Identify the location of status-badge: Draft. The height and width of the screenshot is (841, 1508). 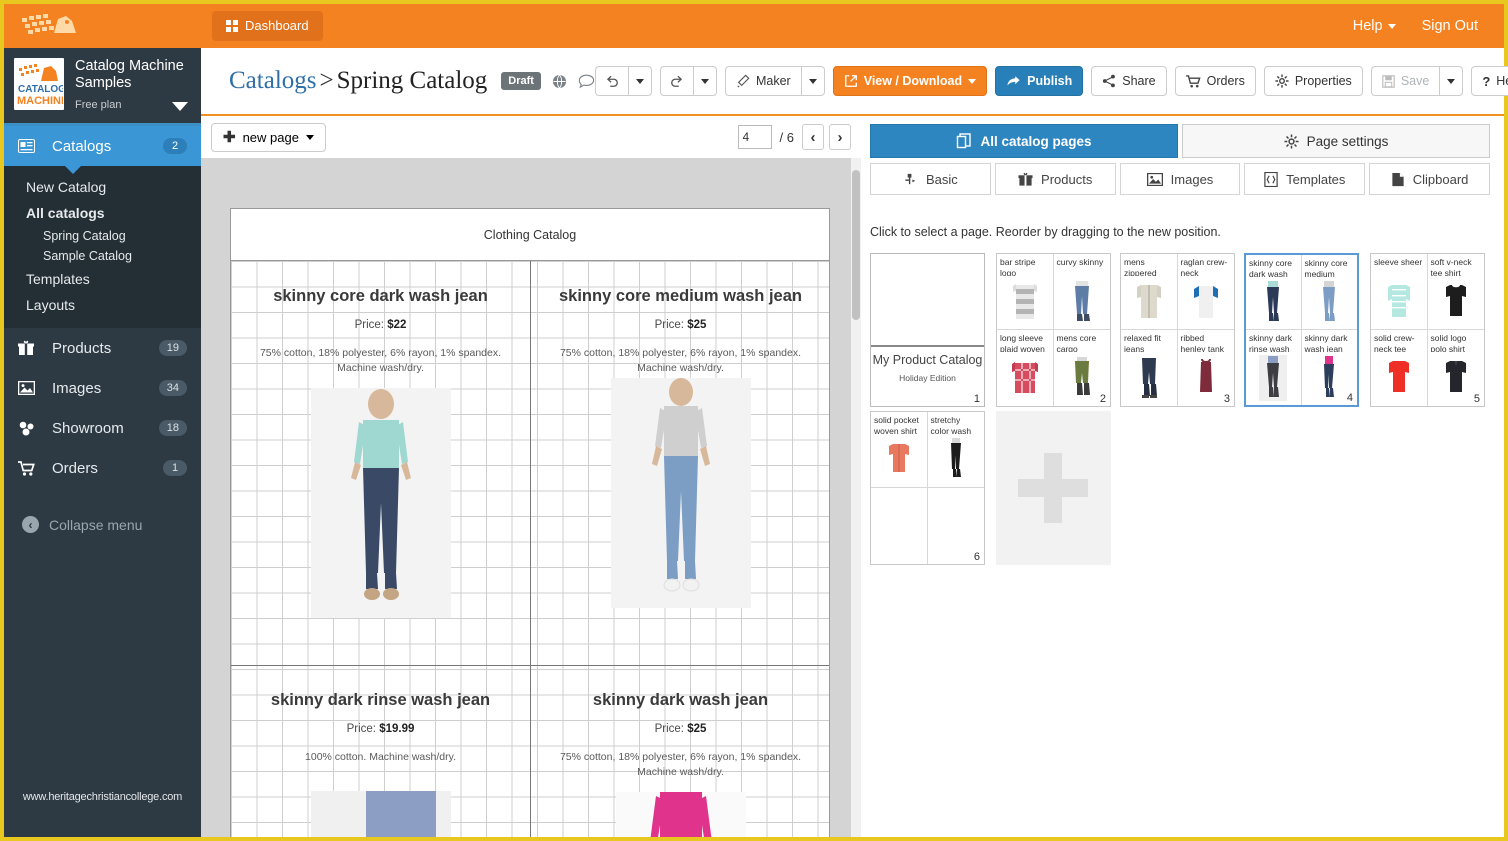
(521, 81).